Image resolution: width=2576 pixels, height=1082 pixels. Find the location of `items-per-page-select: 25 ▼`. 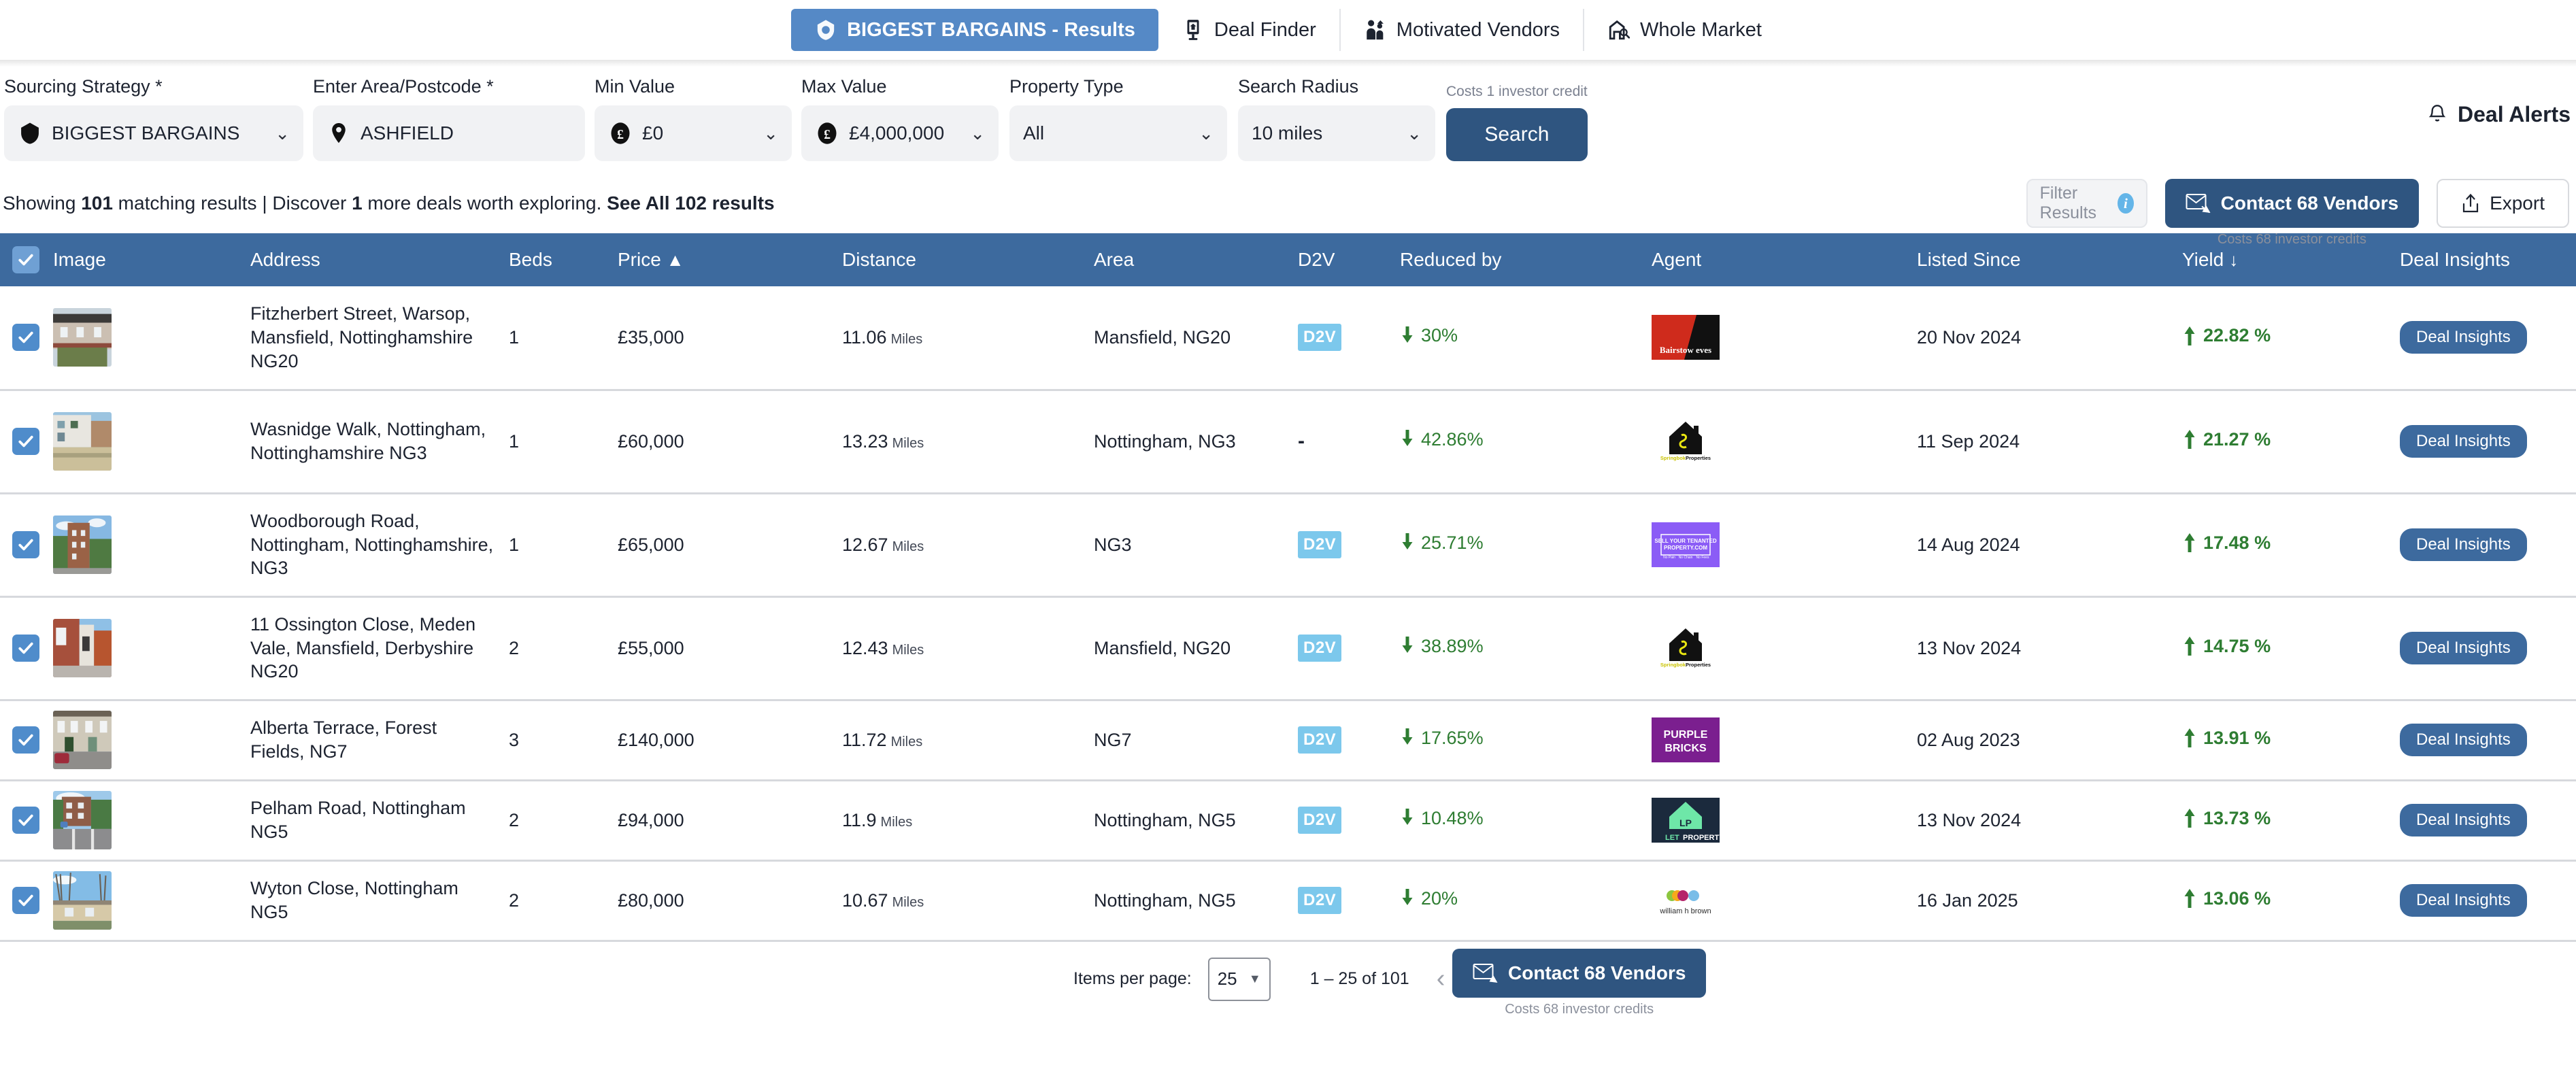

items-per-page-select: 25 ▼ is located at coordinates (1239, 979).